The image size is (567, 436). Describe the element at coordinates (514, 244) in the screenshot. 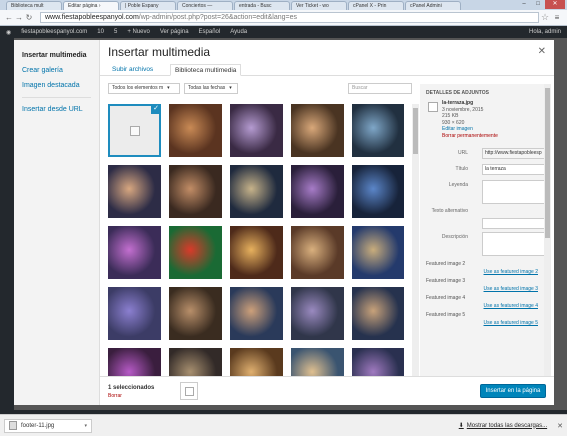

I see `description-textarea` at that location.